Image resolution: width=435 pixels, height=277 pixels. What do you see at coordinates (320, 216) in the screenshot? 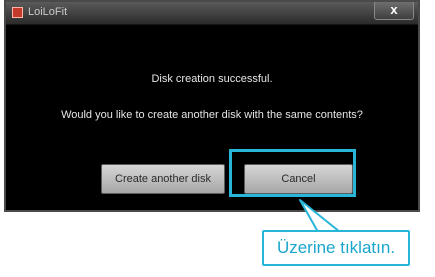
I see `callout-pointer-arrow` at bounding box center [320, 216].